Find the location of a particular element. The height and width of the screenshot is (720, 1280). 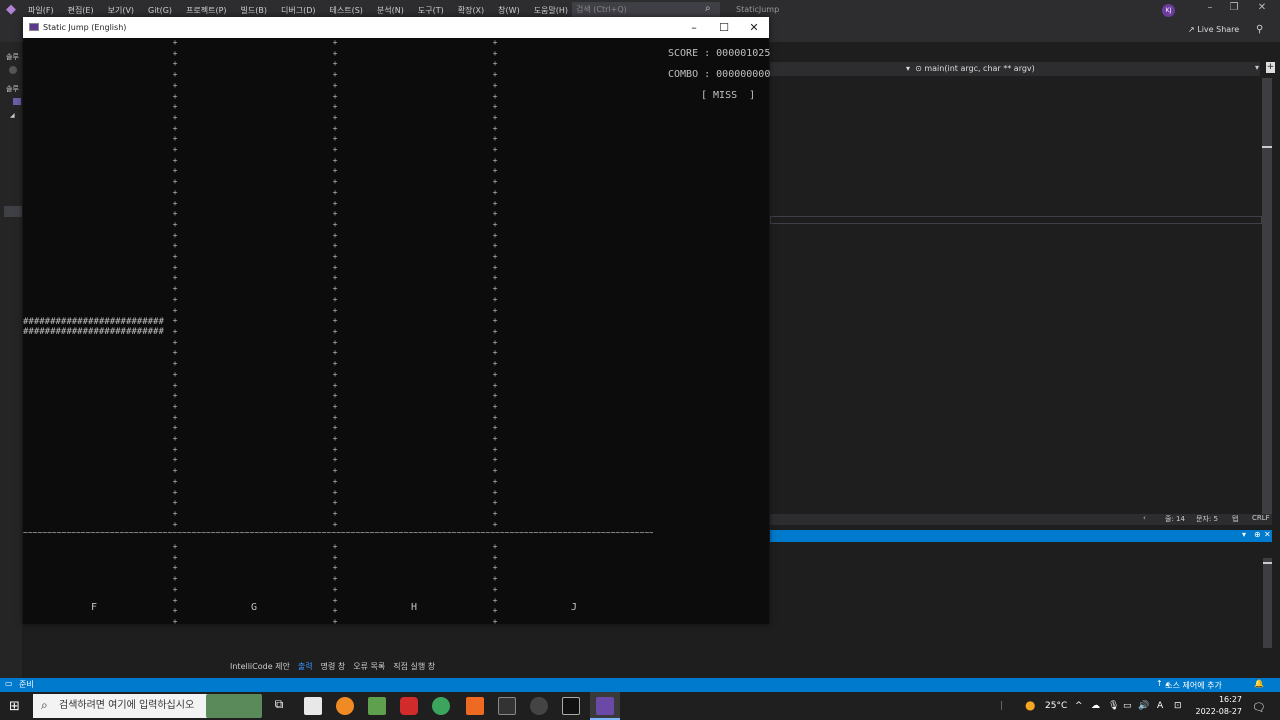

score-display: SCORE : 000001025 is located at coordinates (719, 53).